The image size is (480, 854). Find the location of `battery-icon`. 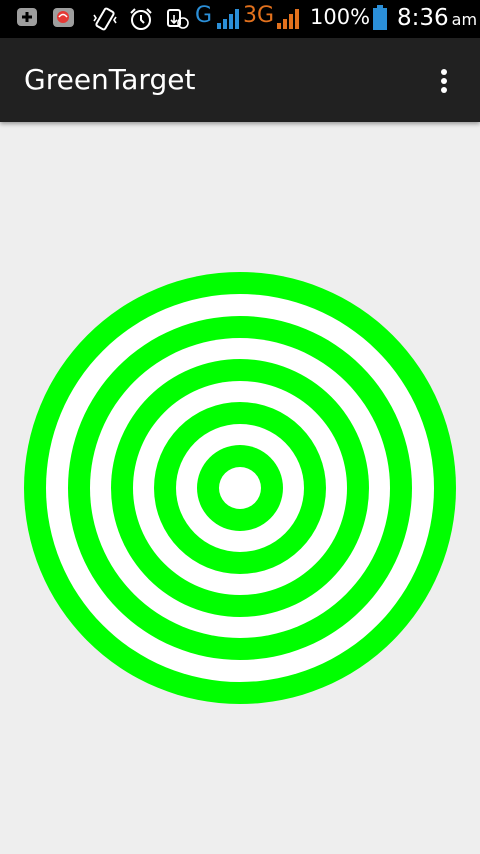

battery-icon is located at coordinates (380, 17).